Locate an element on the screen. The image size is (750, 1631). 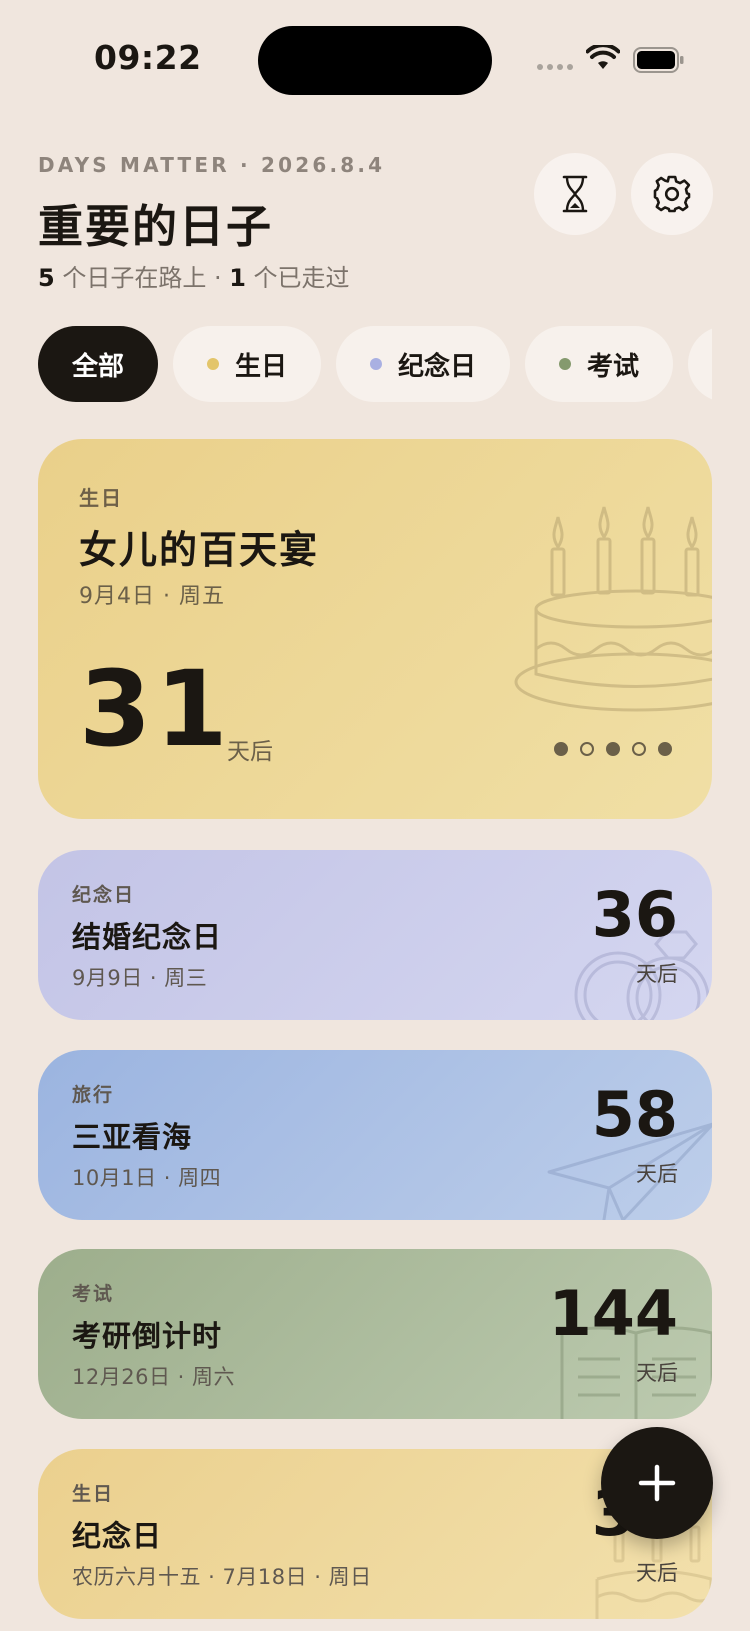
filter-chip-label: 全部 is located at coordinates (98, 366).